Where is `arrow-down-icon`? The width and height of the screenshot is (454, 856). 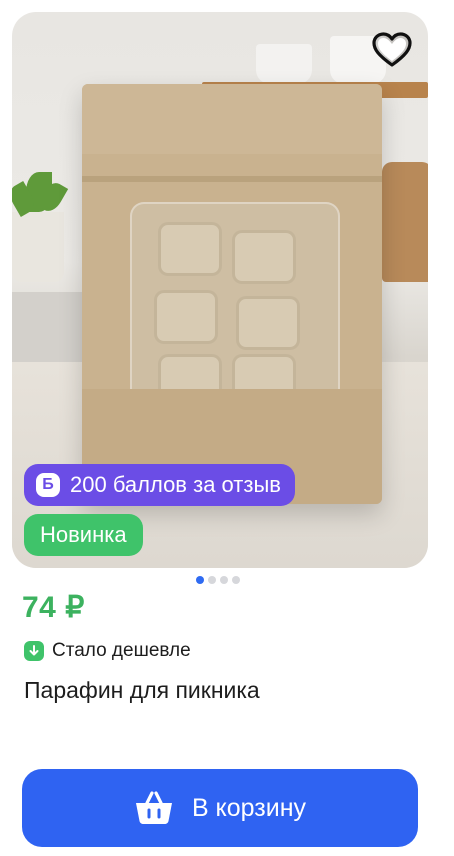 arrow-down-icon is located at coordinates (34, 651).